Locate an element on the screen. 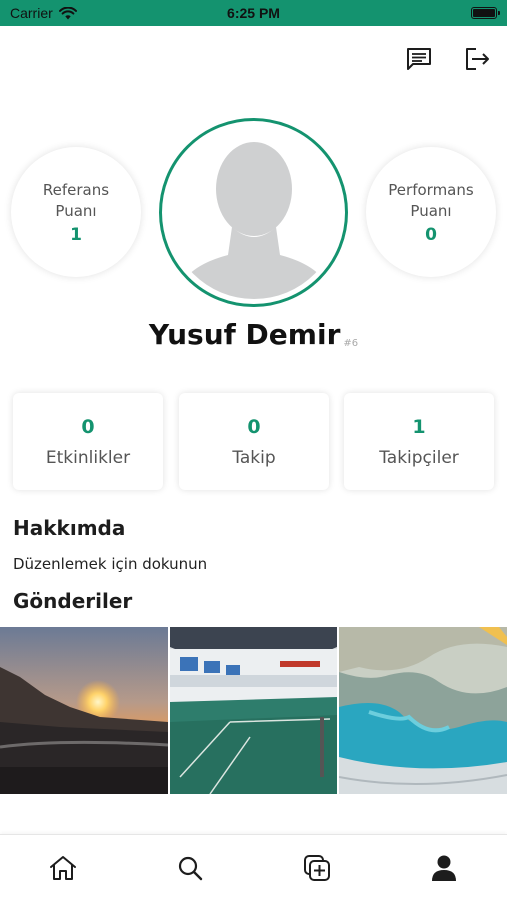 This screenshot has width=507, height=900. profile-name: Yusuf Demir is located at coordinates (244, 334).